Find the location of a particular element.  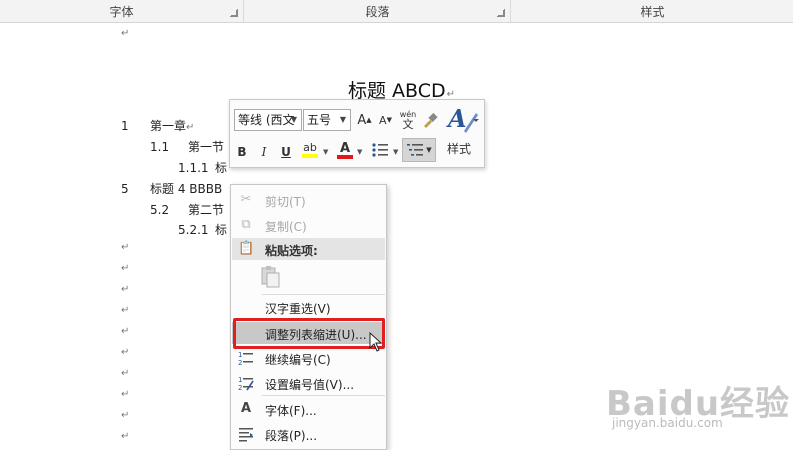

watermark: Baidu经验 jingyan.baidu.com is located at coordinates (698, 413).